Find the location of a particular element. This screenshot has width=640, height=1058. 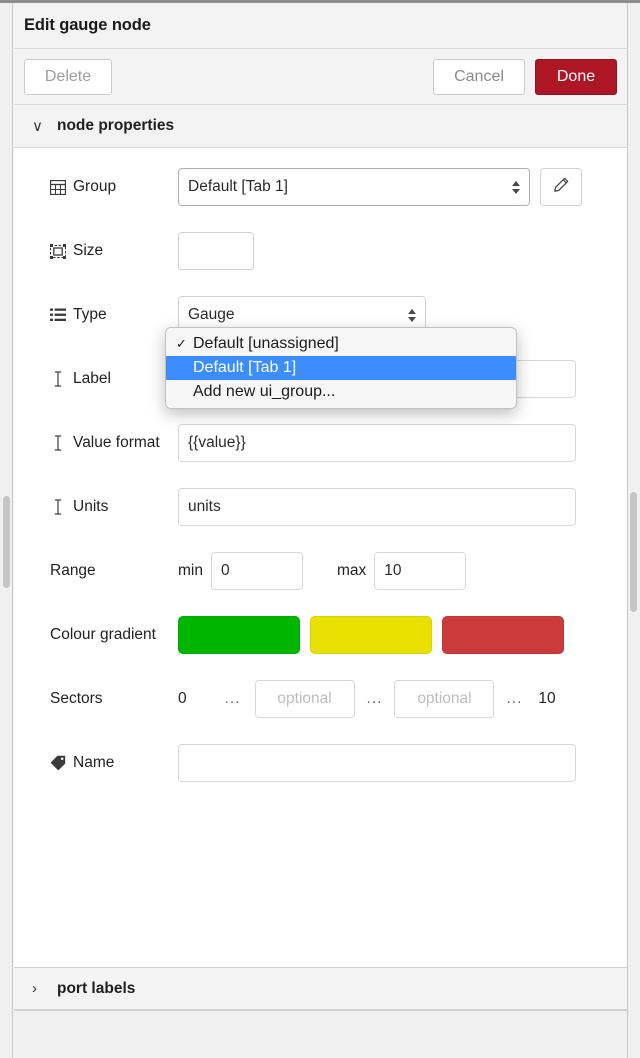

row-size: Size is located at coordinates (320, 251).